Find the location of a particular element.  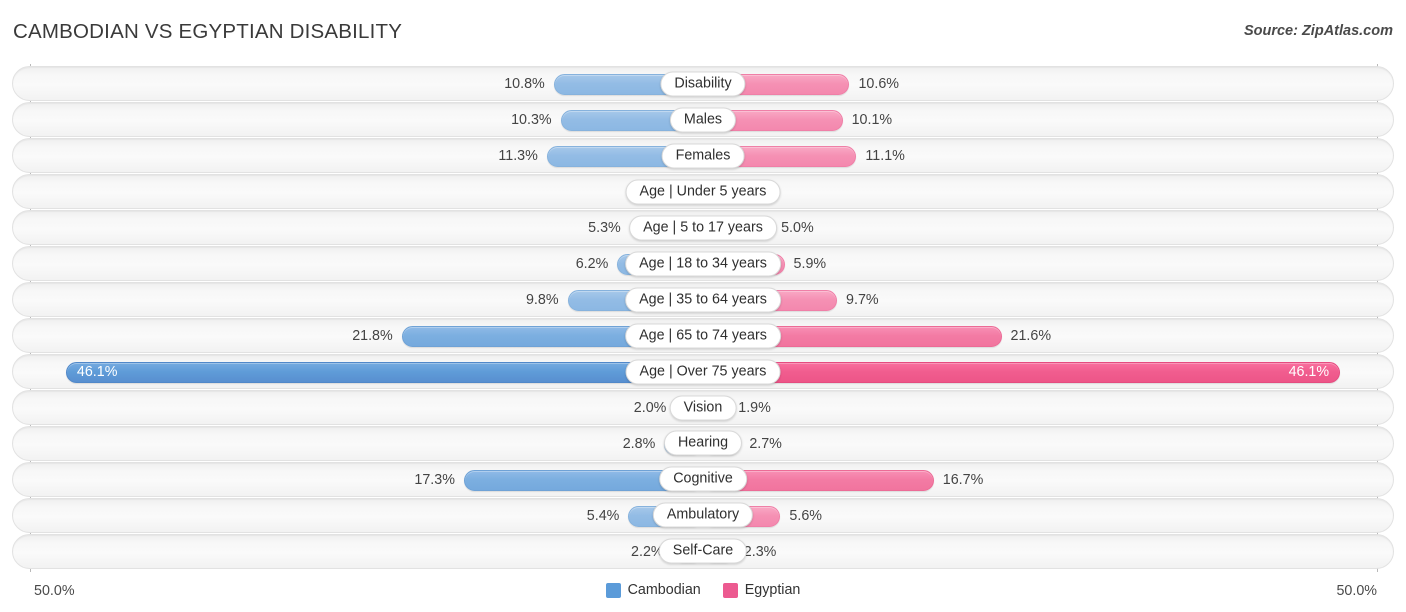

chart-row: 11.3% 11.1% Females is located at coordinates (703, 155).